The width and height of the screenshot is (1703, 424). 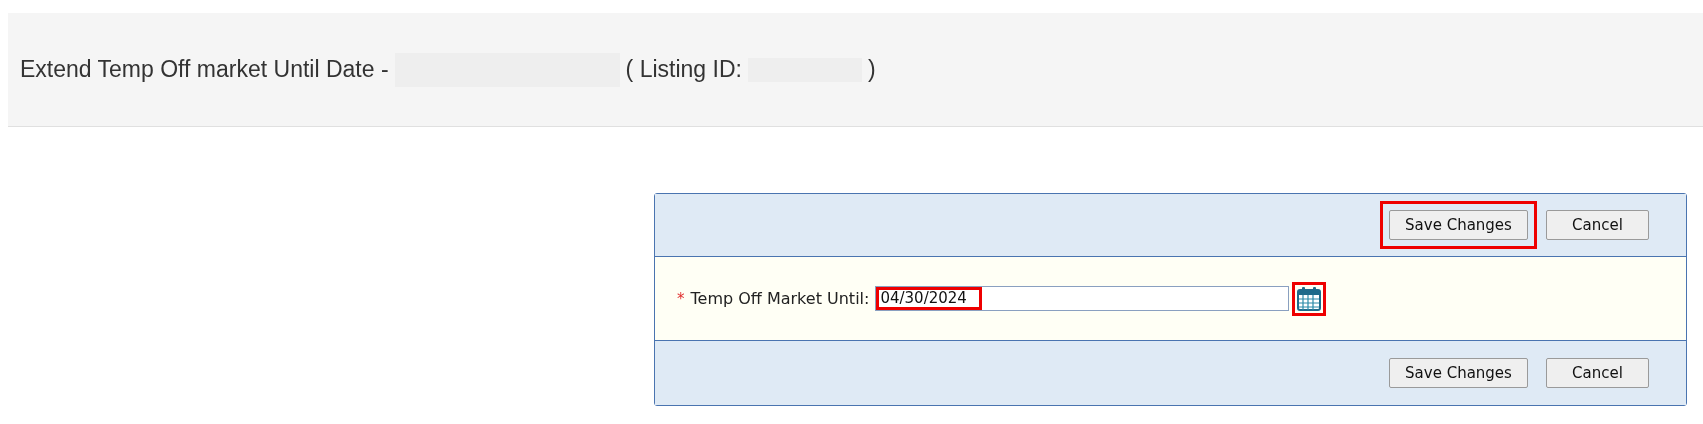 I want to click on required-asterisk: *, so click(x=681, y=298).